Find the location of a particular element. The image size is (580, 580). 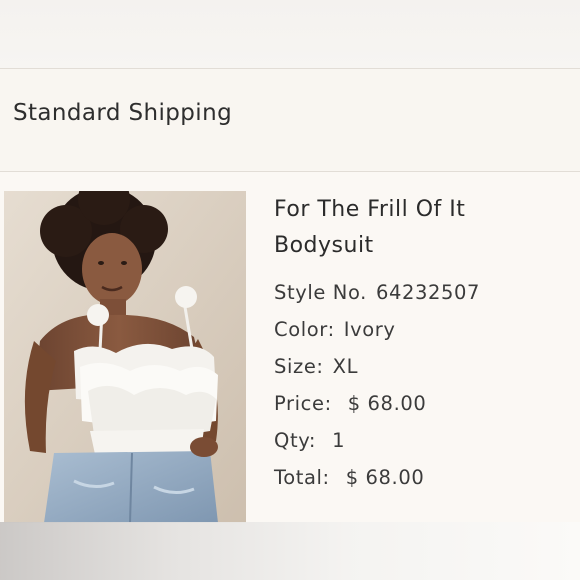

color-label: Color: is located at coordinates (304, 329).